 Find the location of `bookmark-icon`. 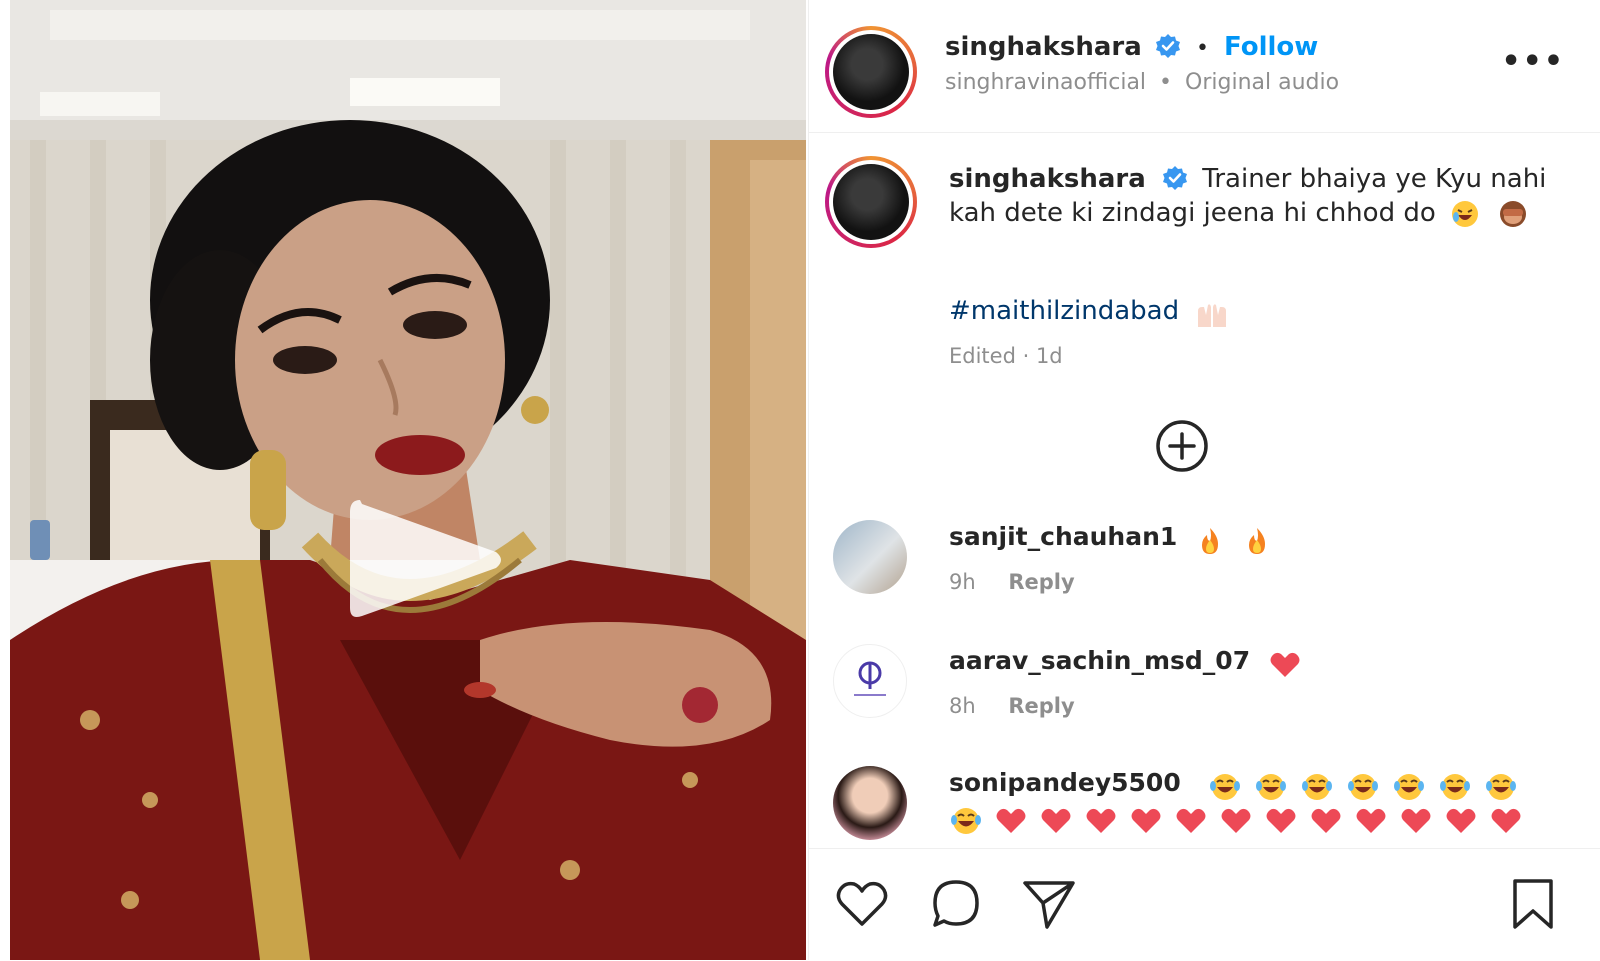

bookmark-icon is located at coordinates (1533, 904).